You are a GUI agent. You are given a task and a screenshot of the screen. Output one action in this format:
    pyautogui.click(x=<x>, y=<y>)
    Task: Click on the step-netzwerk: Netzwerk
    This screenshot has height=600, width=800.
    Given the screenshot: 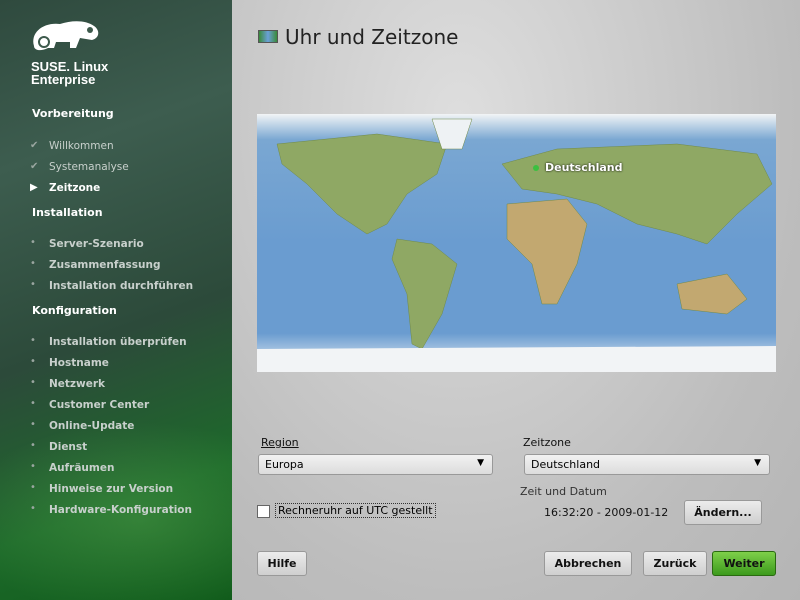 What is the action you would take?
    pyautogui.click(x=77, y=384)
    